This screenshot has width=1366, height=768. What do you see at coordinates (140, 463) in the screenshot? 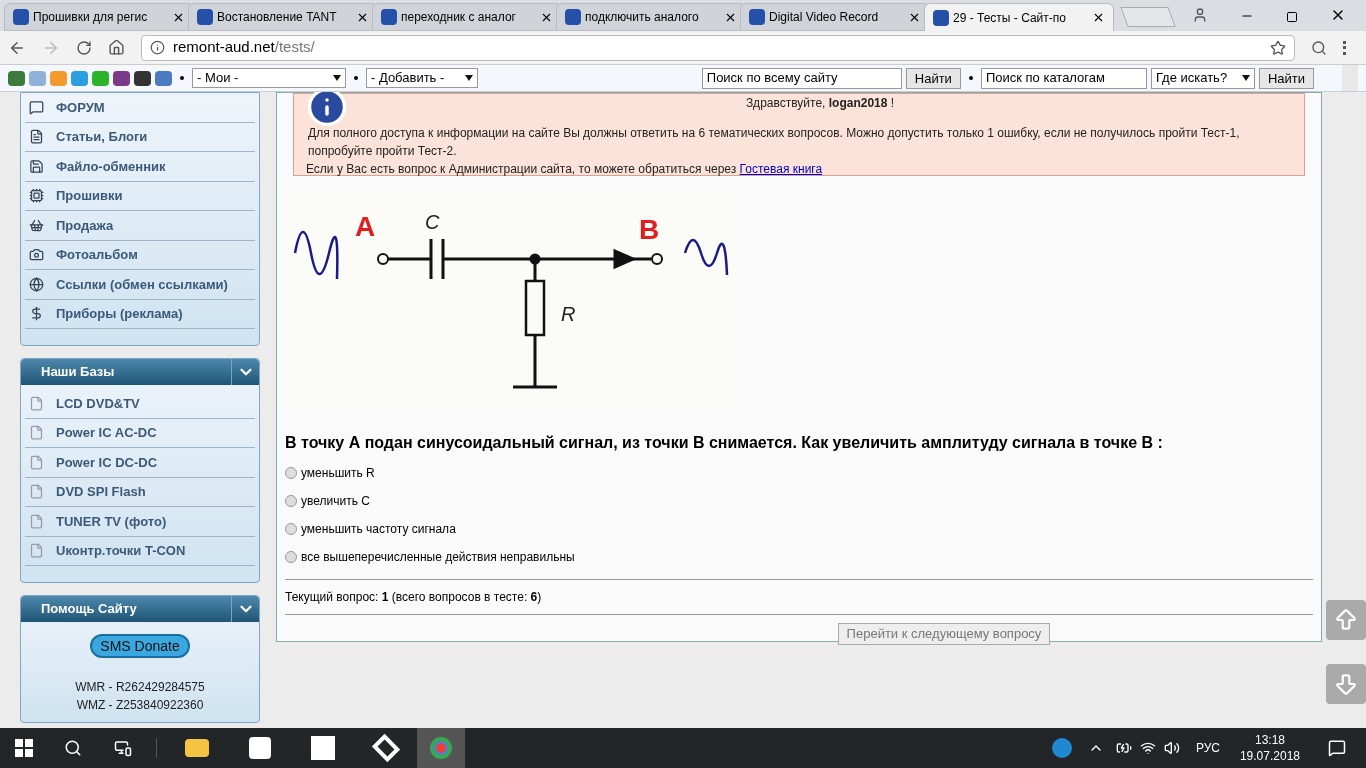
I see `database-link: Power IC DC-DC` at bounding box center [140, 463].